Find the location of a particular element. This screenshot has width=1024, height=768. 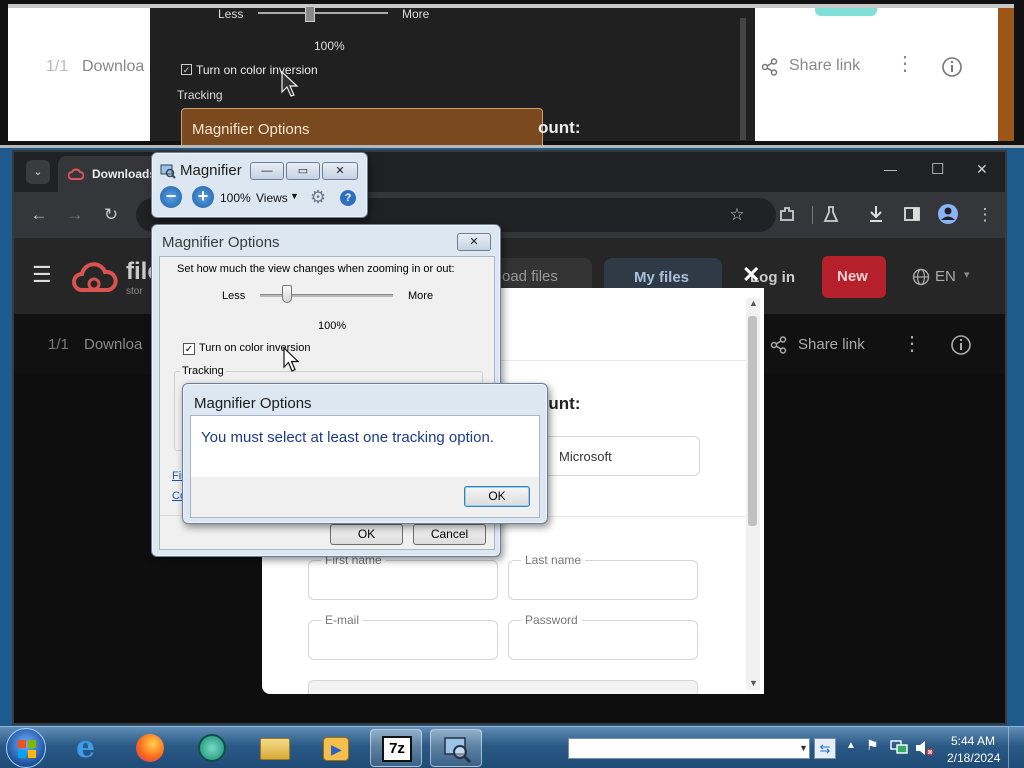

mag-download-label: Downloa is located at coordinates (113, 66).